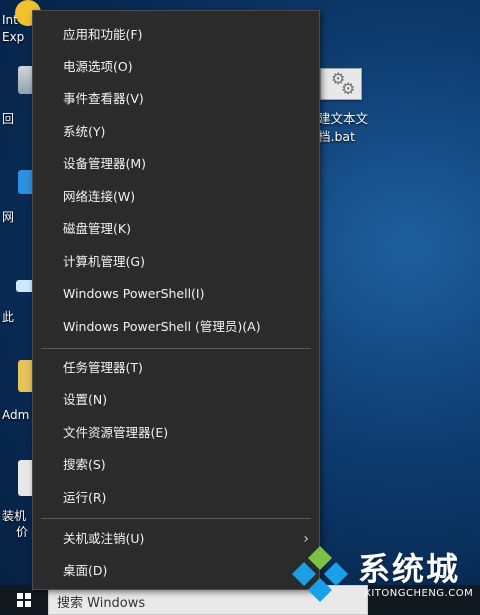 Image resolution: width=480 pixels, height=615 pixels. Describe the element at coordinates (8, 317) in the screenshot. I see `desktop-icon-label: 此` at that location.